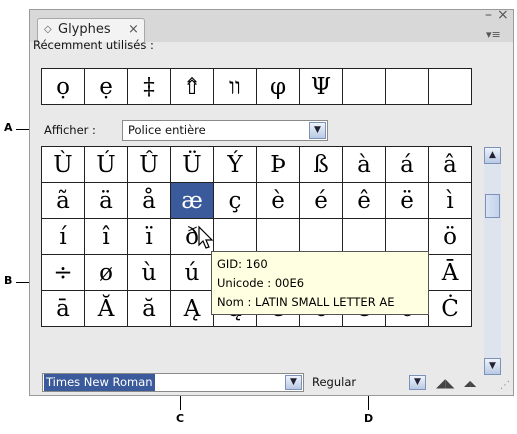 This screenshot has width=517, height=434. I want to click on resize-grip-icon: ⋰, so click(505, 385).